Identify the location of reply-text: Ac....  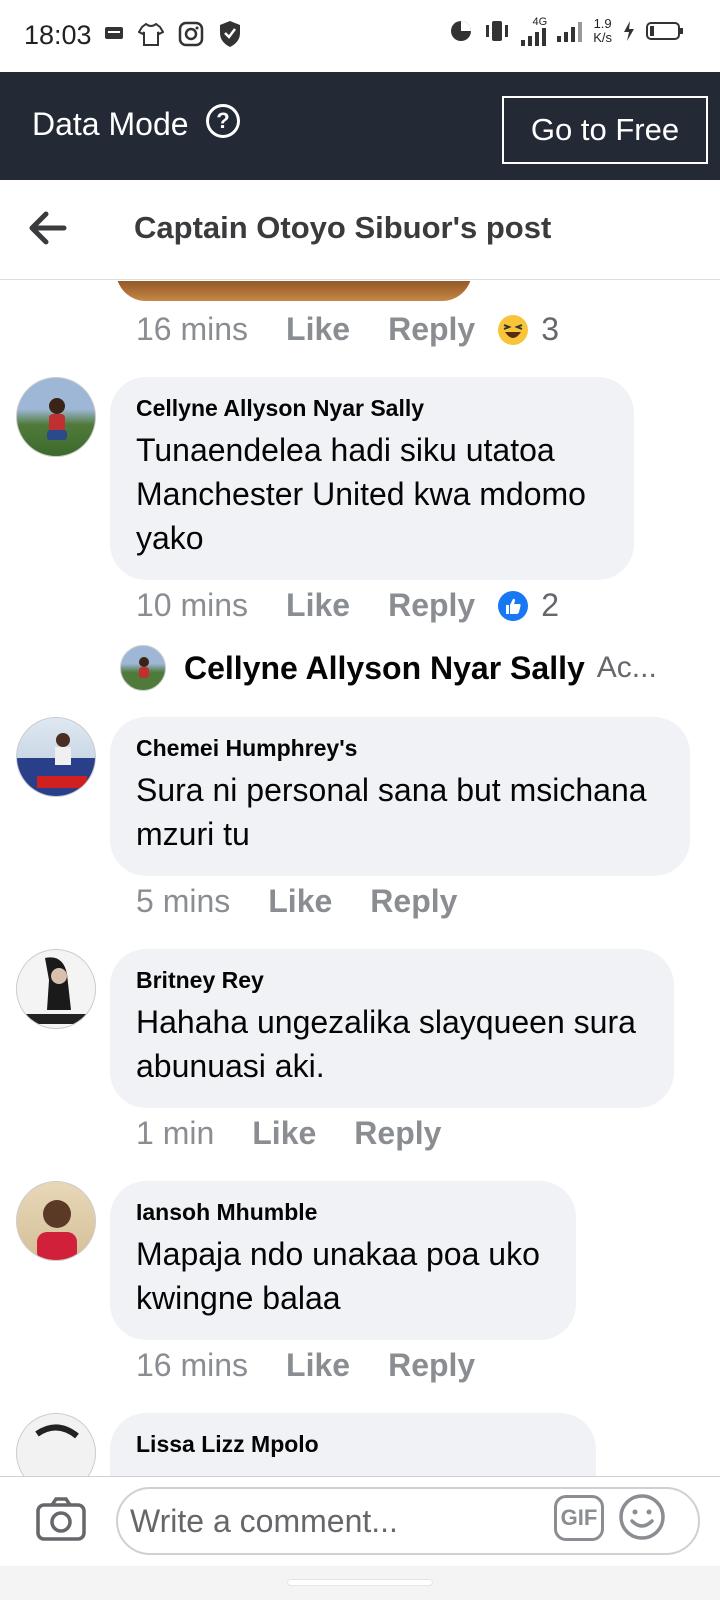
(626, 667).